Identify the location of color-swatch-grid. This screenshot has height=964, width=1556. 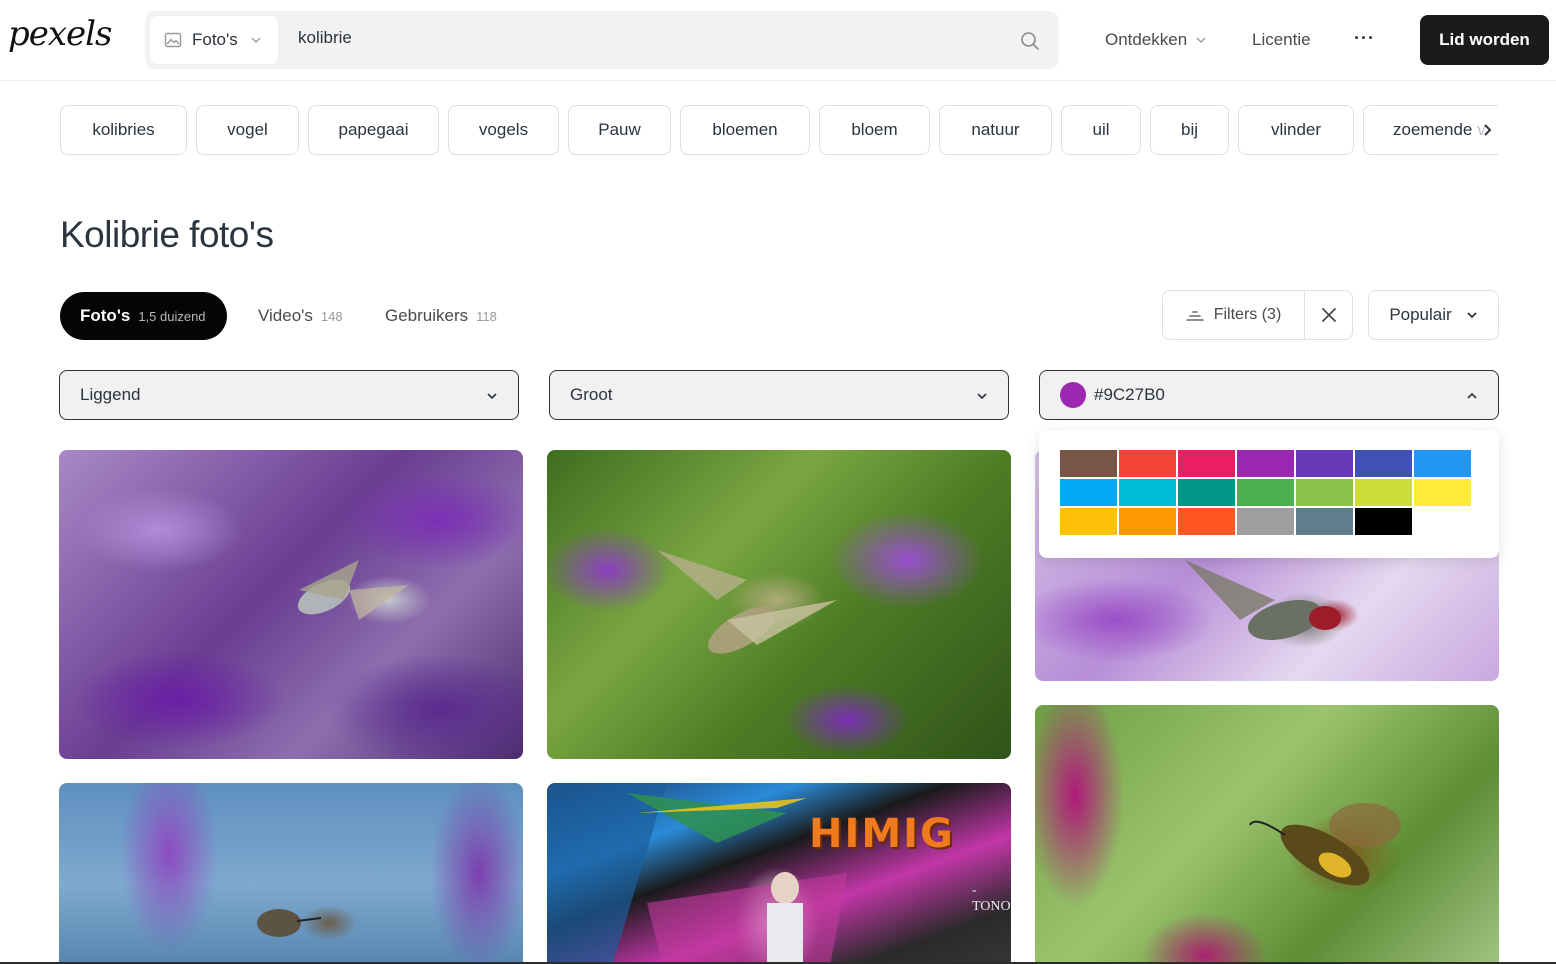
(1265, 492).